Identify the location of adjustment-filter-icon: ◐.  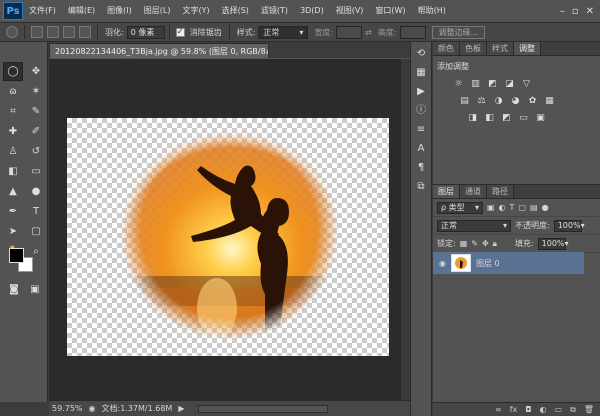
(502, 207).